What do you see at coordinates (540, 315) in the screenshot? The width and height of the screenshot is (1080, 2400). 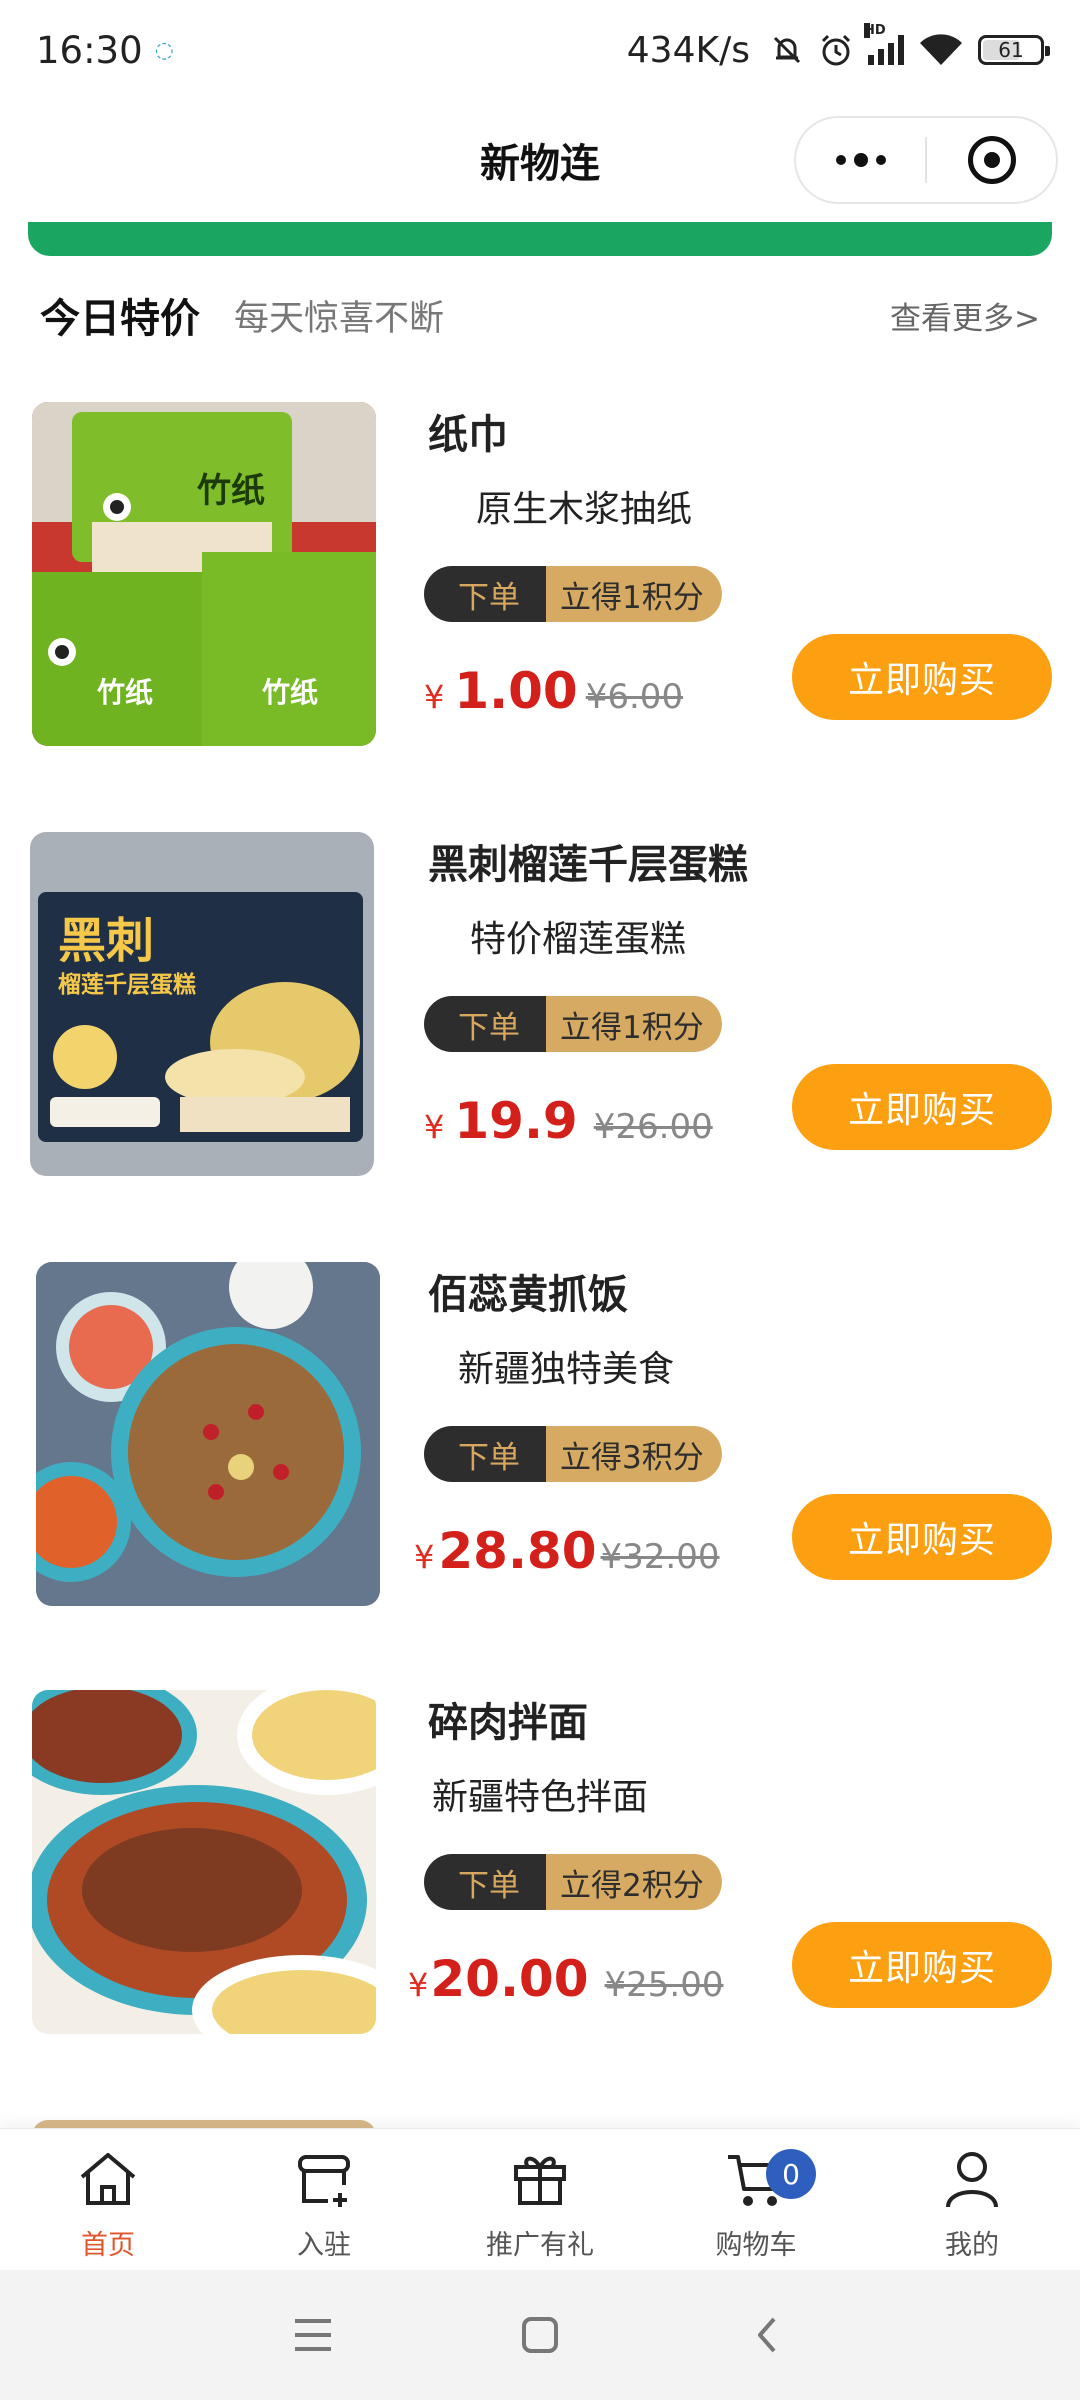 I see `daily-deals-header: 今日特价 每天惊喜不断 查看更多>` at bounding box center [540, 315].